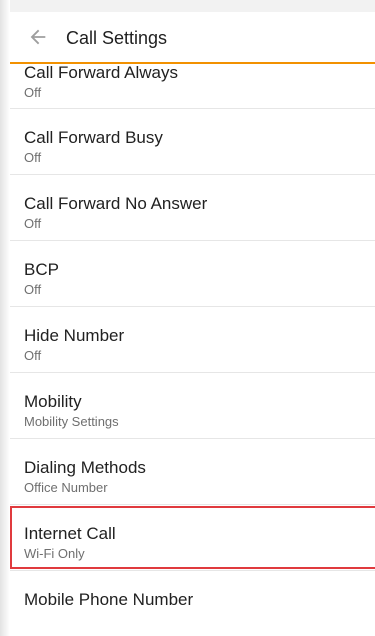  Describe the element at coordinates (187, 406) in the screenshot. I see `setting-mobility: Mobility Mobility Settings` at that location.